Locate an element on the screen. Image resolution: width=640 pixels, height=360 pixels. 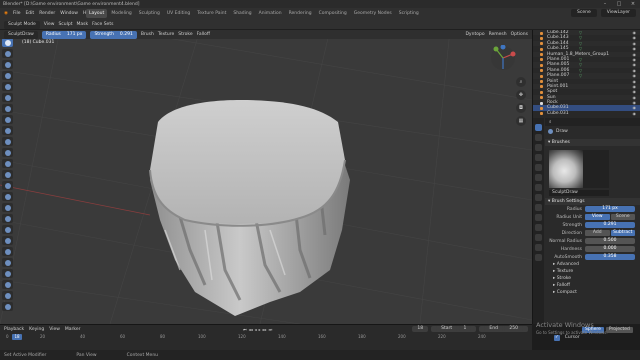
radius-field: Radius 171 px is located at coordinates (64, 34).